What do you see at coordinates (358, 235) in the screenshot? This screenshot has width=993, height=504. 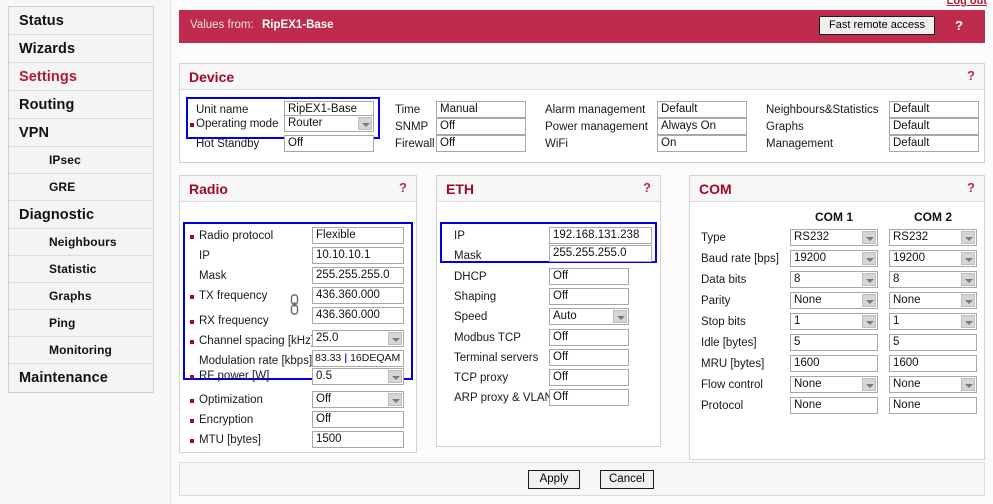 I see `radio-protocol-field: Flexible` at bounding box center [358, 235].